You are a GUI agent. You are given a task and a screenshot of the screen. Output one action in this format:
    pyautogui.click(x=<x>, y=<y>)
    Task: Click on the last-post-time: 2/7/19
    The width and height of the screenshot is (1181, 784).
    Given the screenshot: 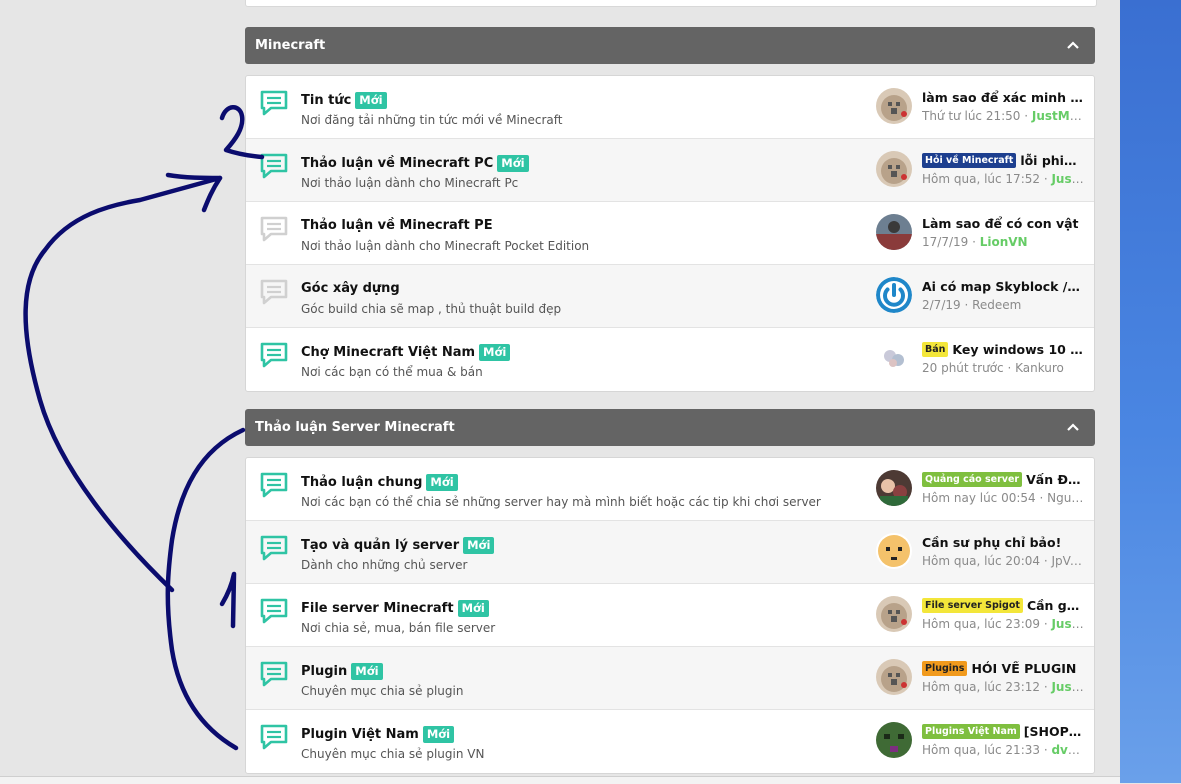 What is the action you would take?
    pyautogui.click(x=941, y=305)
    